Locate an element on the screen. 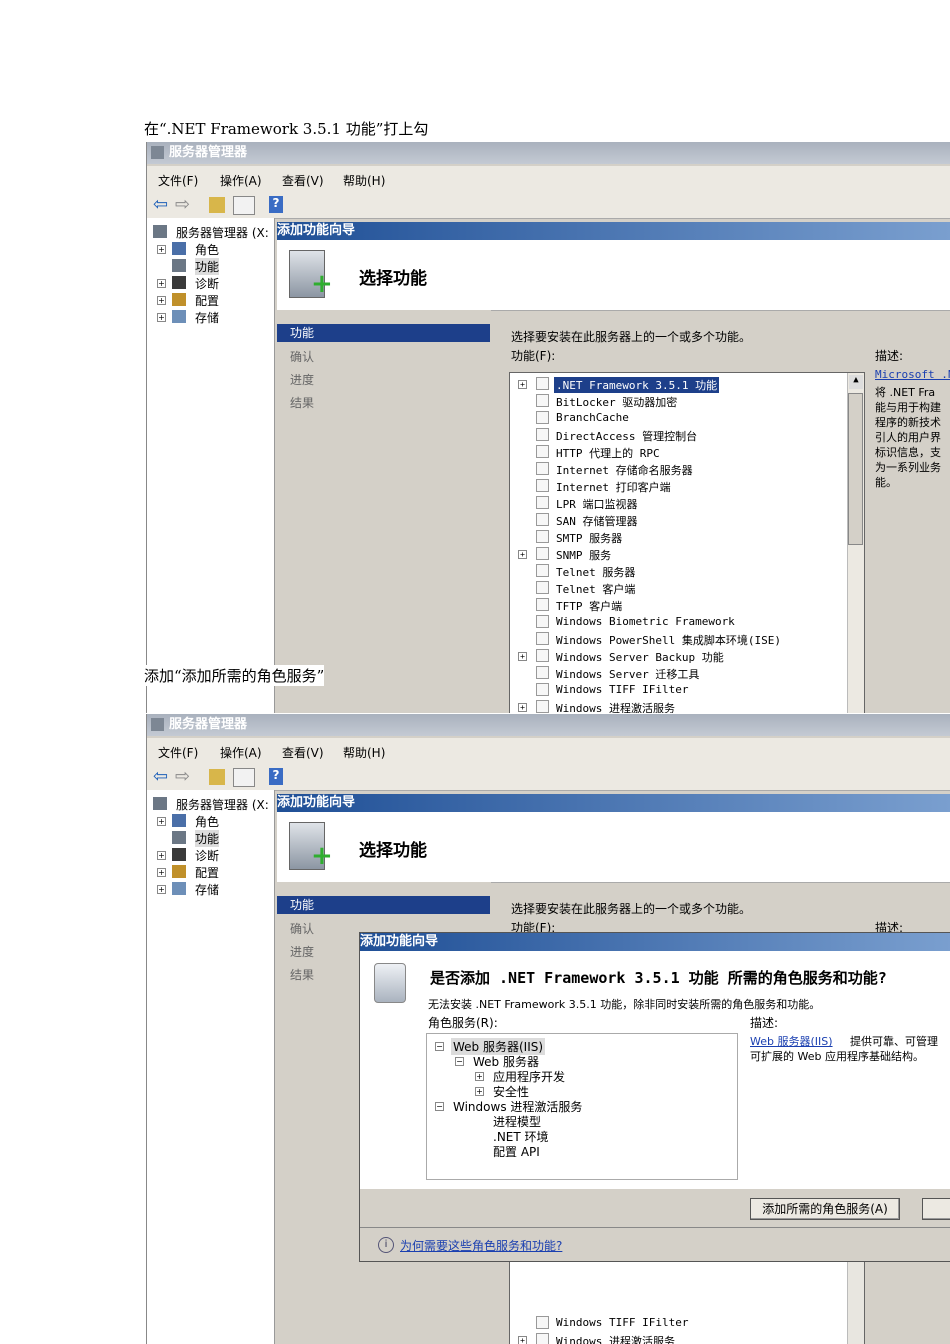 This screenshot has height=1344, width=950. feature-item: Windows Biometric Framework is located at coordinates (677, 622).